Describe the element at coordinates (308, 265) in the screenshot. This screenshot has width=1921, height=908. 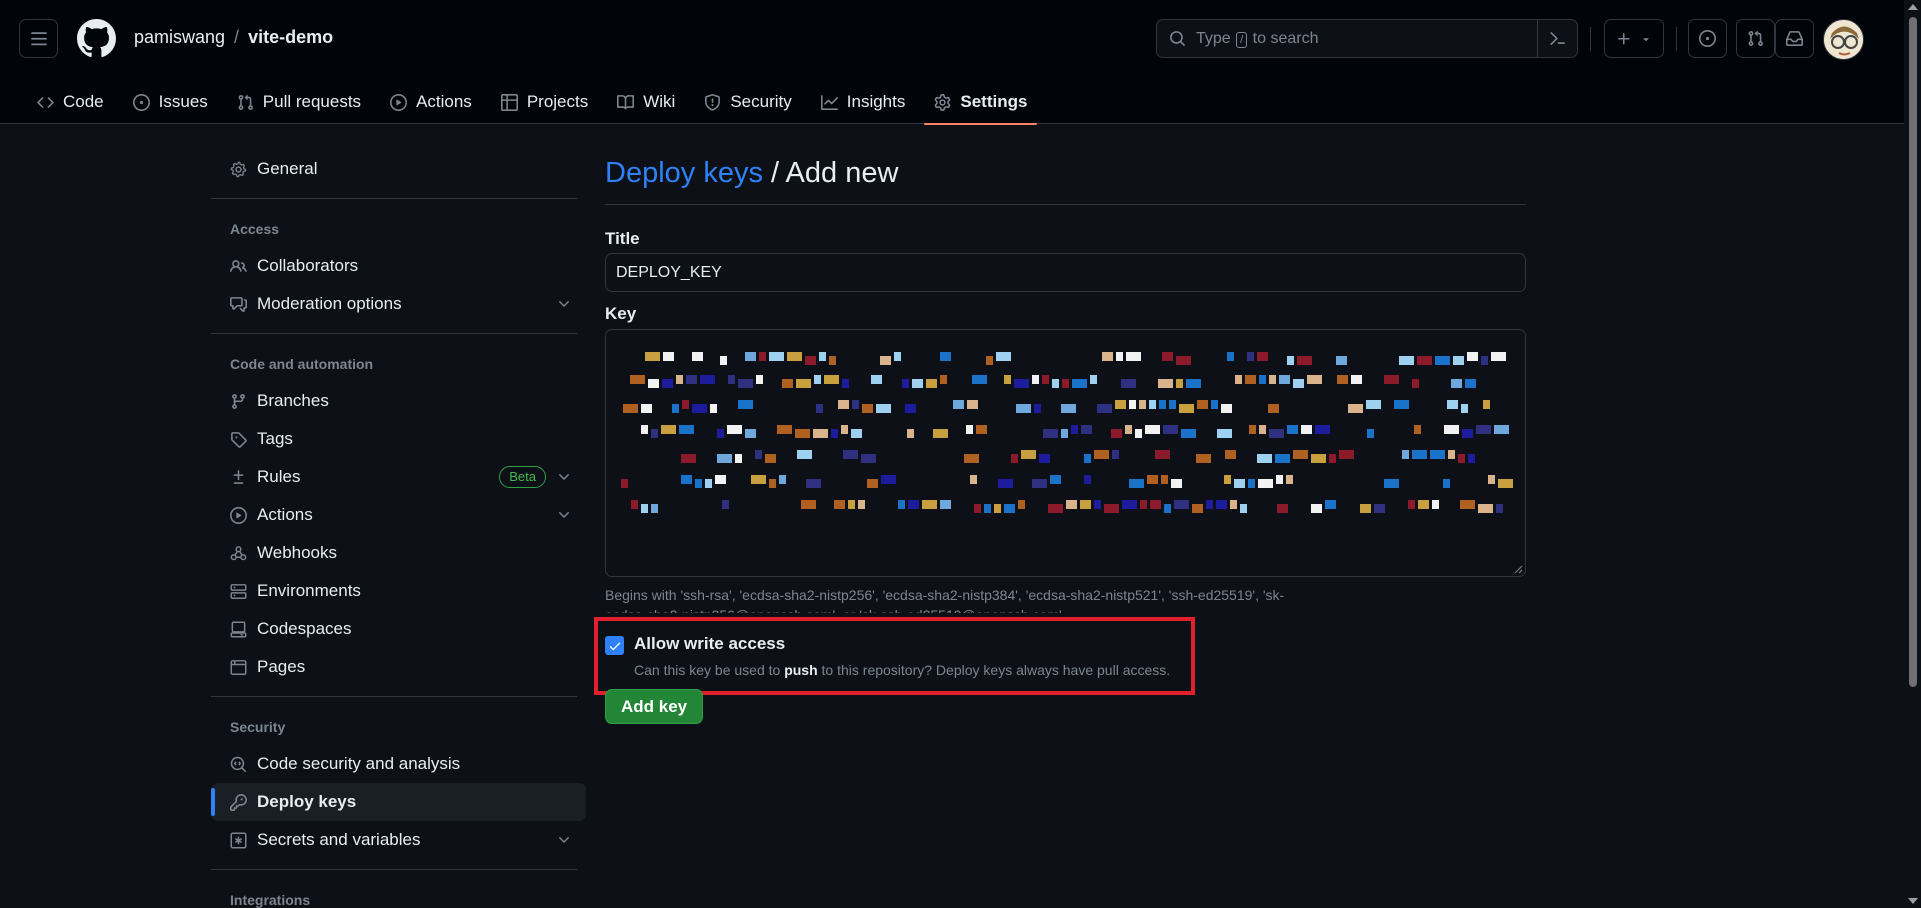
I see `sidebar-item-label: Collaborators` at that location.